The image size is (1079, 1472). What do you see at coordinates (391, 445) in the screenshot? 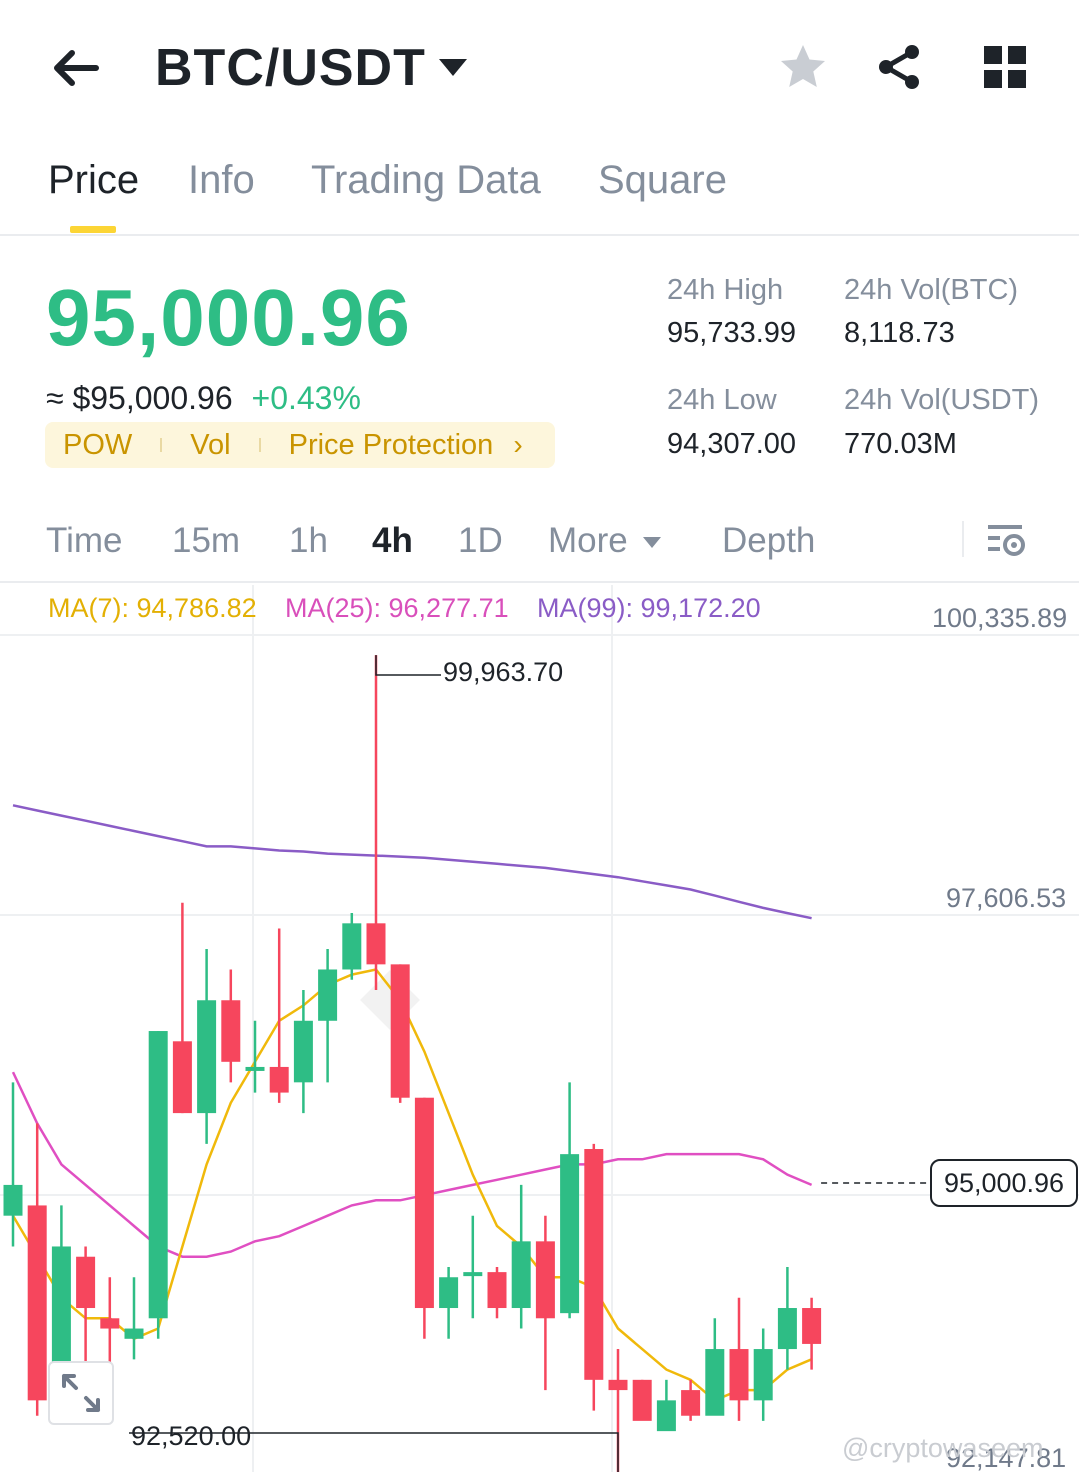
I see `tag-price-protection: Price Protection` at bounding box center [391, 445].